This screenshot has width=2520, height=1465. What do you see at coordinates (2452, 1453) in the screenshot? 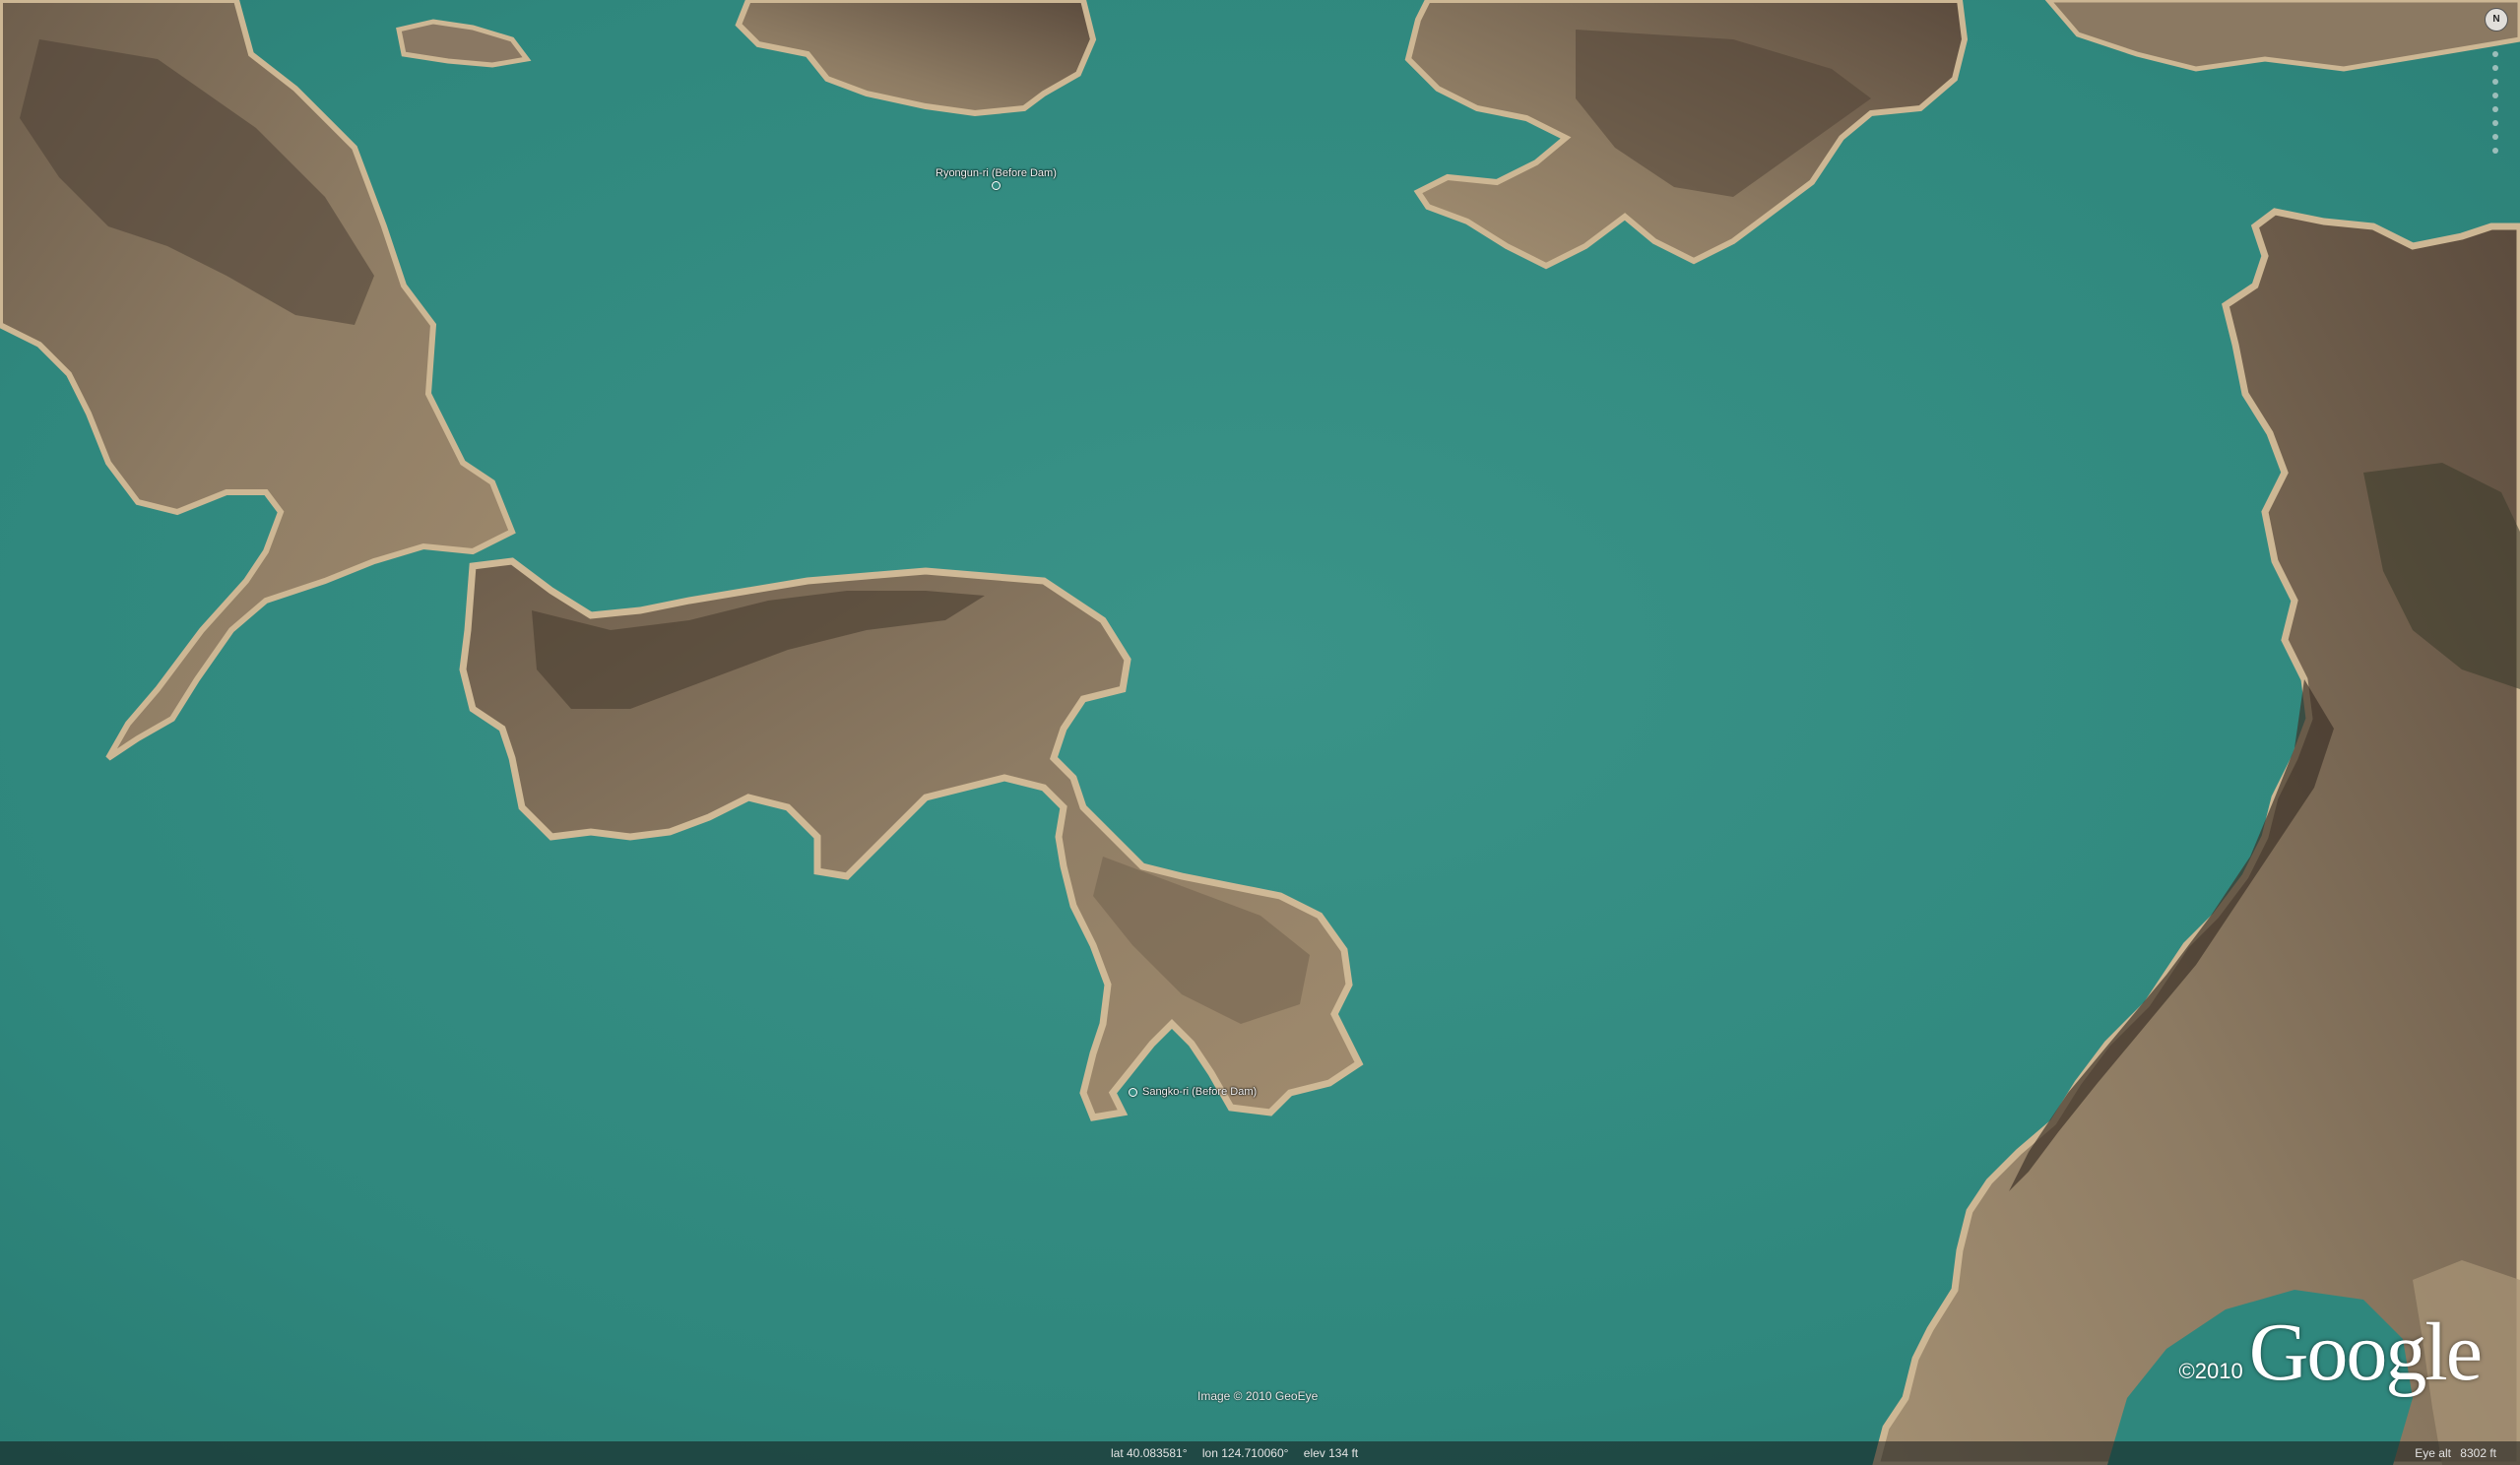
I see `eye-altitude: Eye alt 8302 ft` at bounding box center [2452, 1453].